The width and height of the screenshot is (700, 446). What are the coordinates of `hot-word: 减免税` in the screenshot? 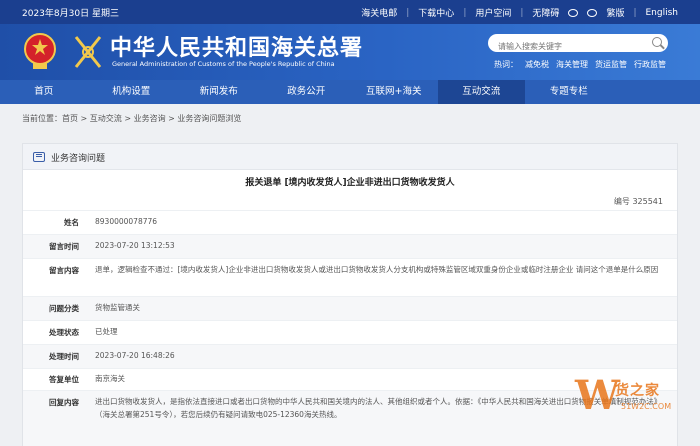 It's located at (537, 64).